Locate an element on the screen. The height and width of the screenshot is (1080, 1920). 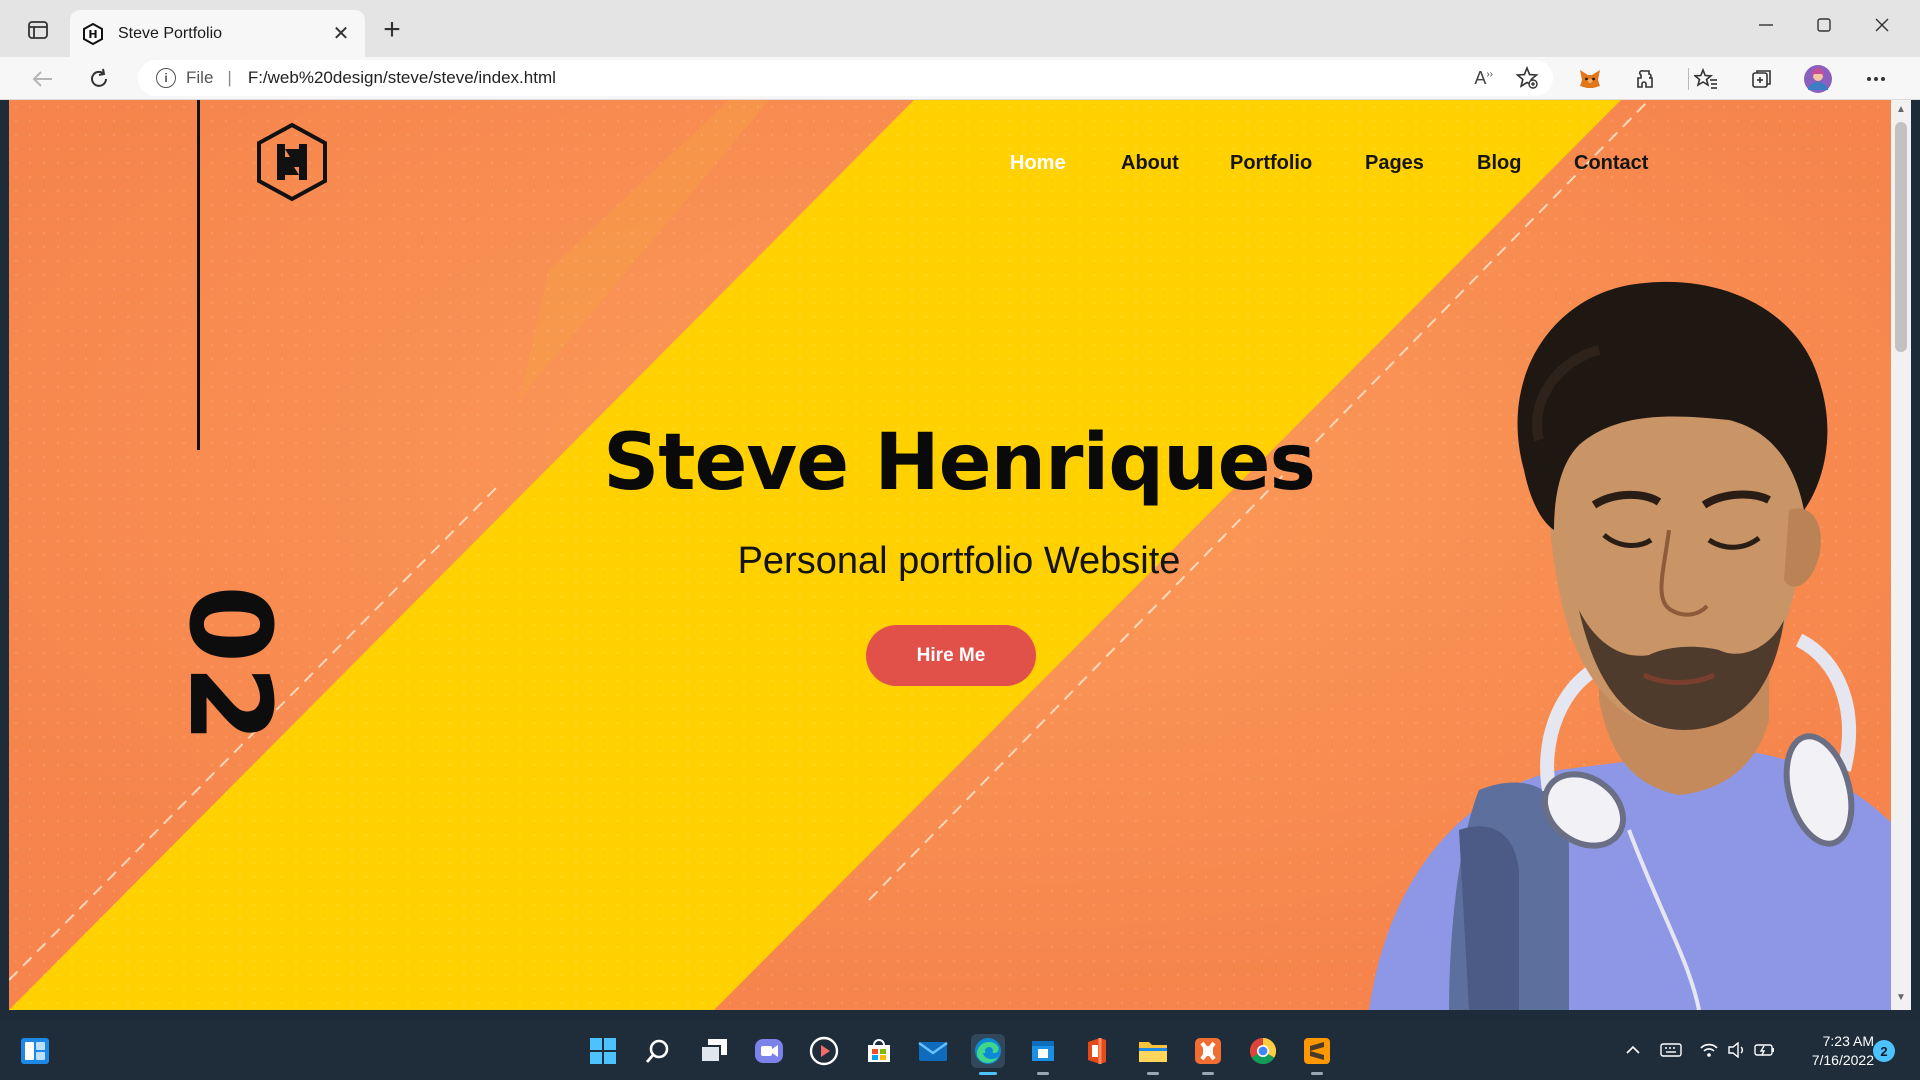
volume-icon is located at coordinates (1737, 1050).